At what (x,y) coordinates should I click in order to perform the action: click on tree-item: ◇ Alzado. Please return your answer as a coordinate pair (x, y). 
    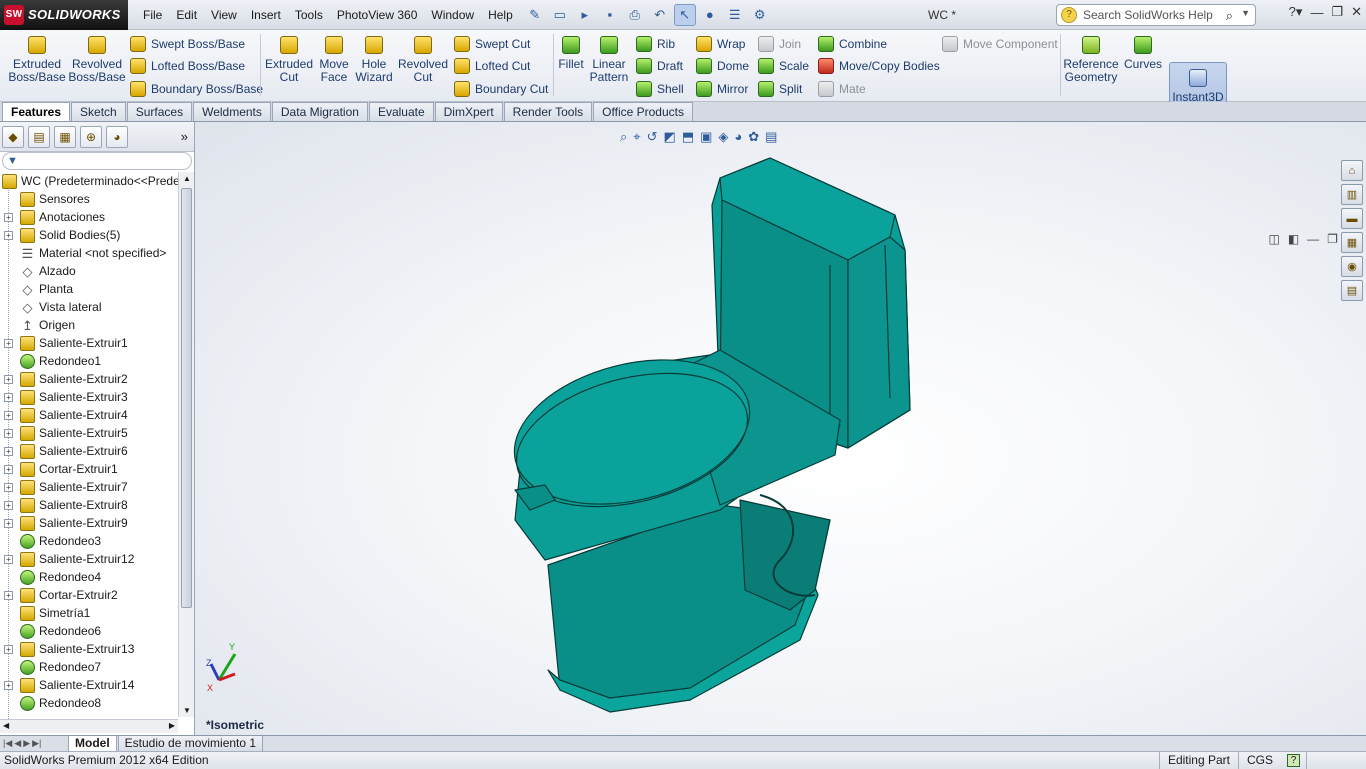
    Looking at the image, I should click on (89, 271).